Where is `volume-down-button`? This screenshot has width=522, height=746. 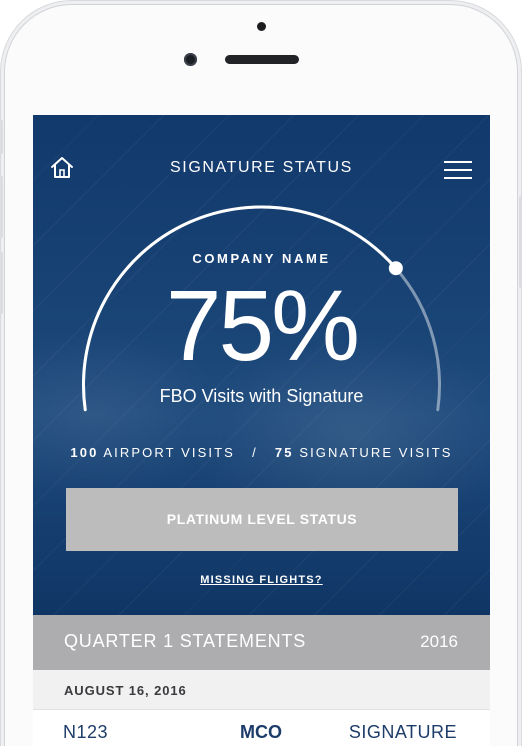 volume-down-button is located at coordinates (1, 283).